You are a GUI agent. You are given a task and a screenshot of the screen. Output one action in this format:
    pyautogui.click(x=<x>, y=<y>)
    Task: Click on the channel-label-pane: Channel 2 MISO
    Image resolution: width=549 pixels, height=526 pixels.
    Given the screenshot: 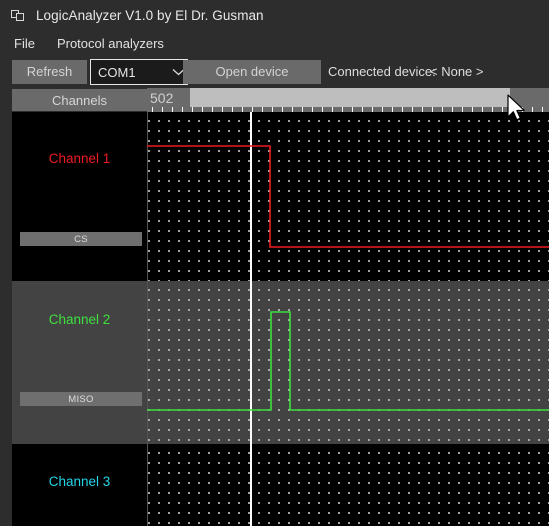 What is the action you would take?
    pyautogui.click(x=79, y=362)
    